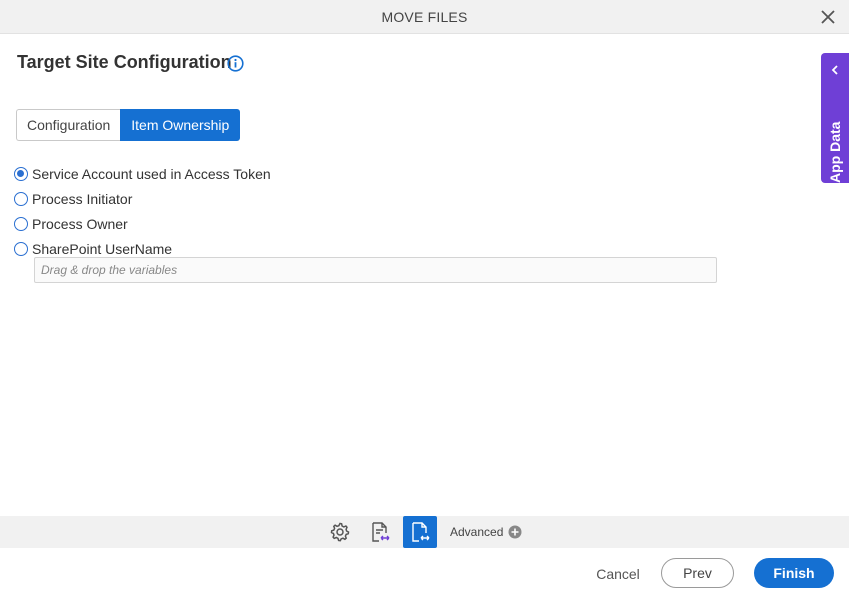 The image size is (849, 600). I want to click on app-data-panel-toggle: App Data, so click(835, 118).